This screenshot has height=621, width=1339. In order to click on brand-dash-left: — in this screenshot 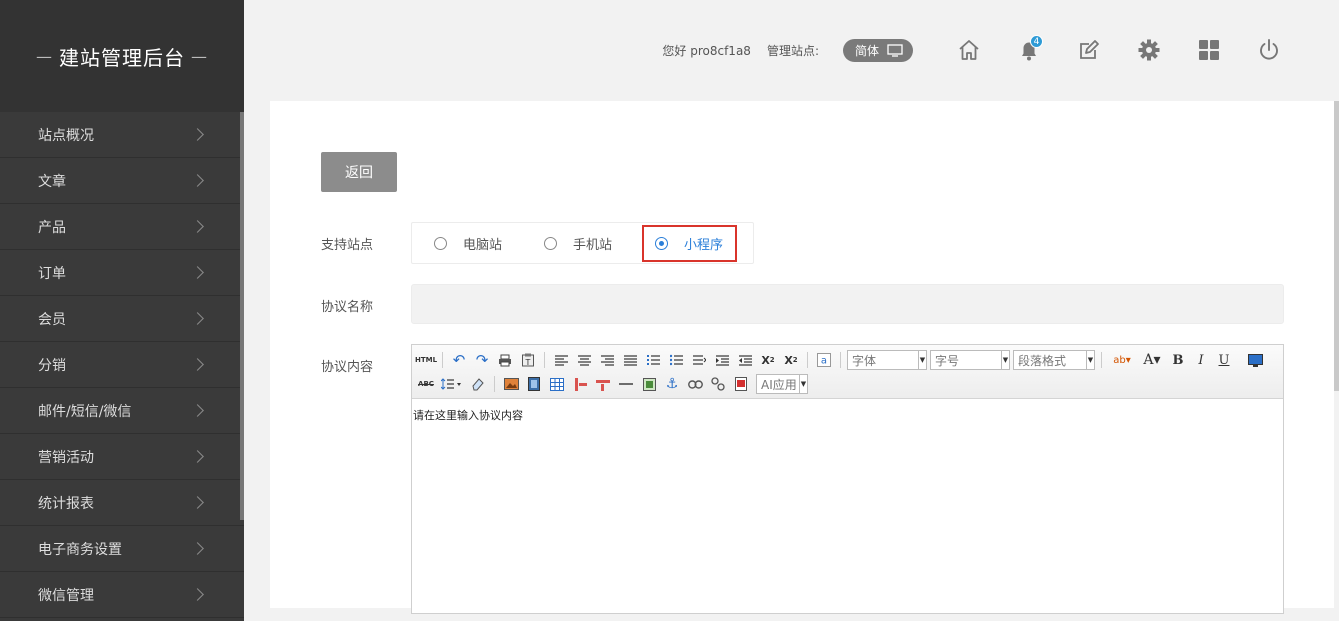, I will do `click(44, 56)`.